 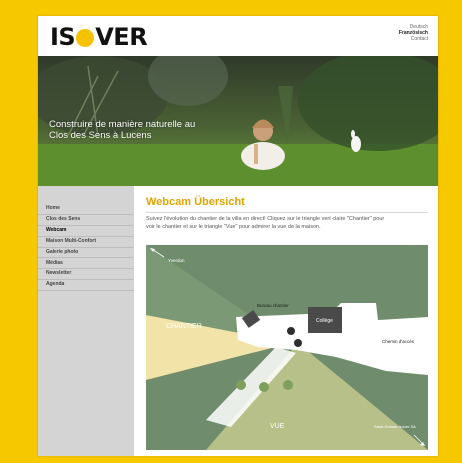 What do you see at coordinates (86, 275) in the screenshot?
I see `sidebar-item-newsletter: Newsletter` at bounding box center [86, 275].